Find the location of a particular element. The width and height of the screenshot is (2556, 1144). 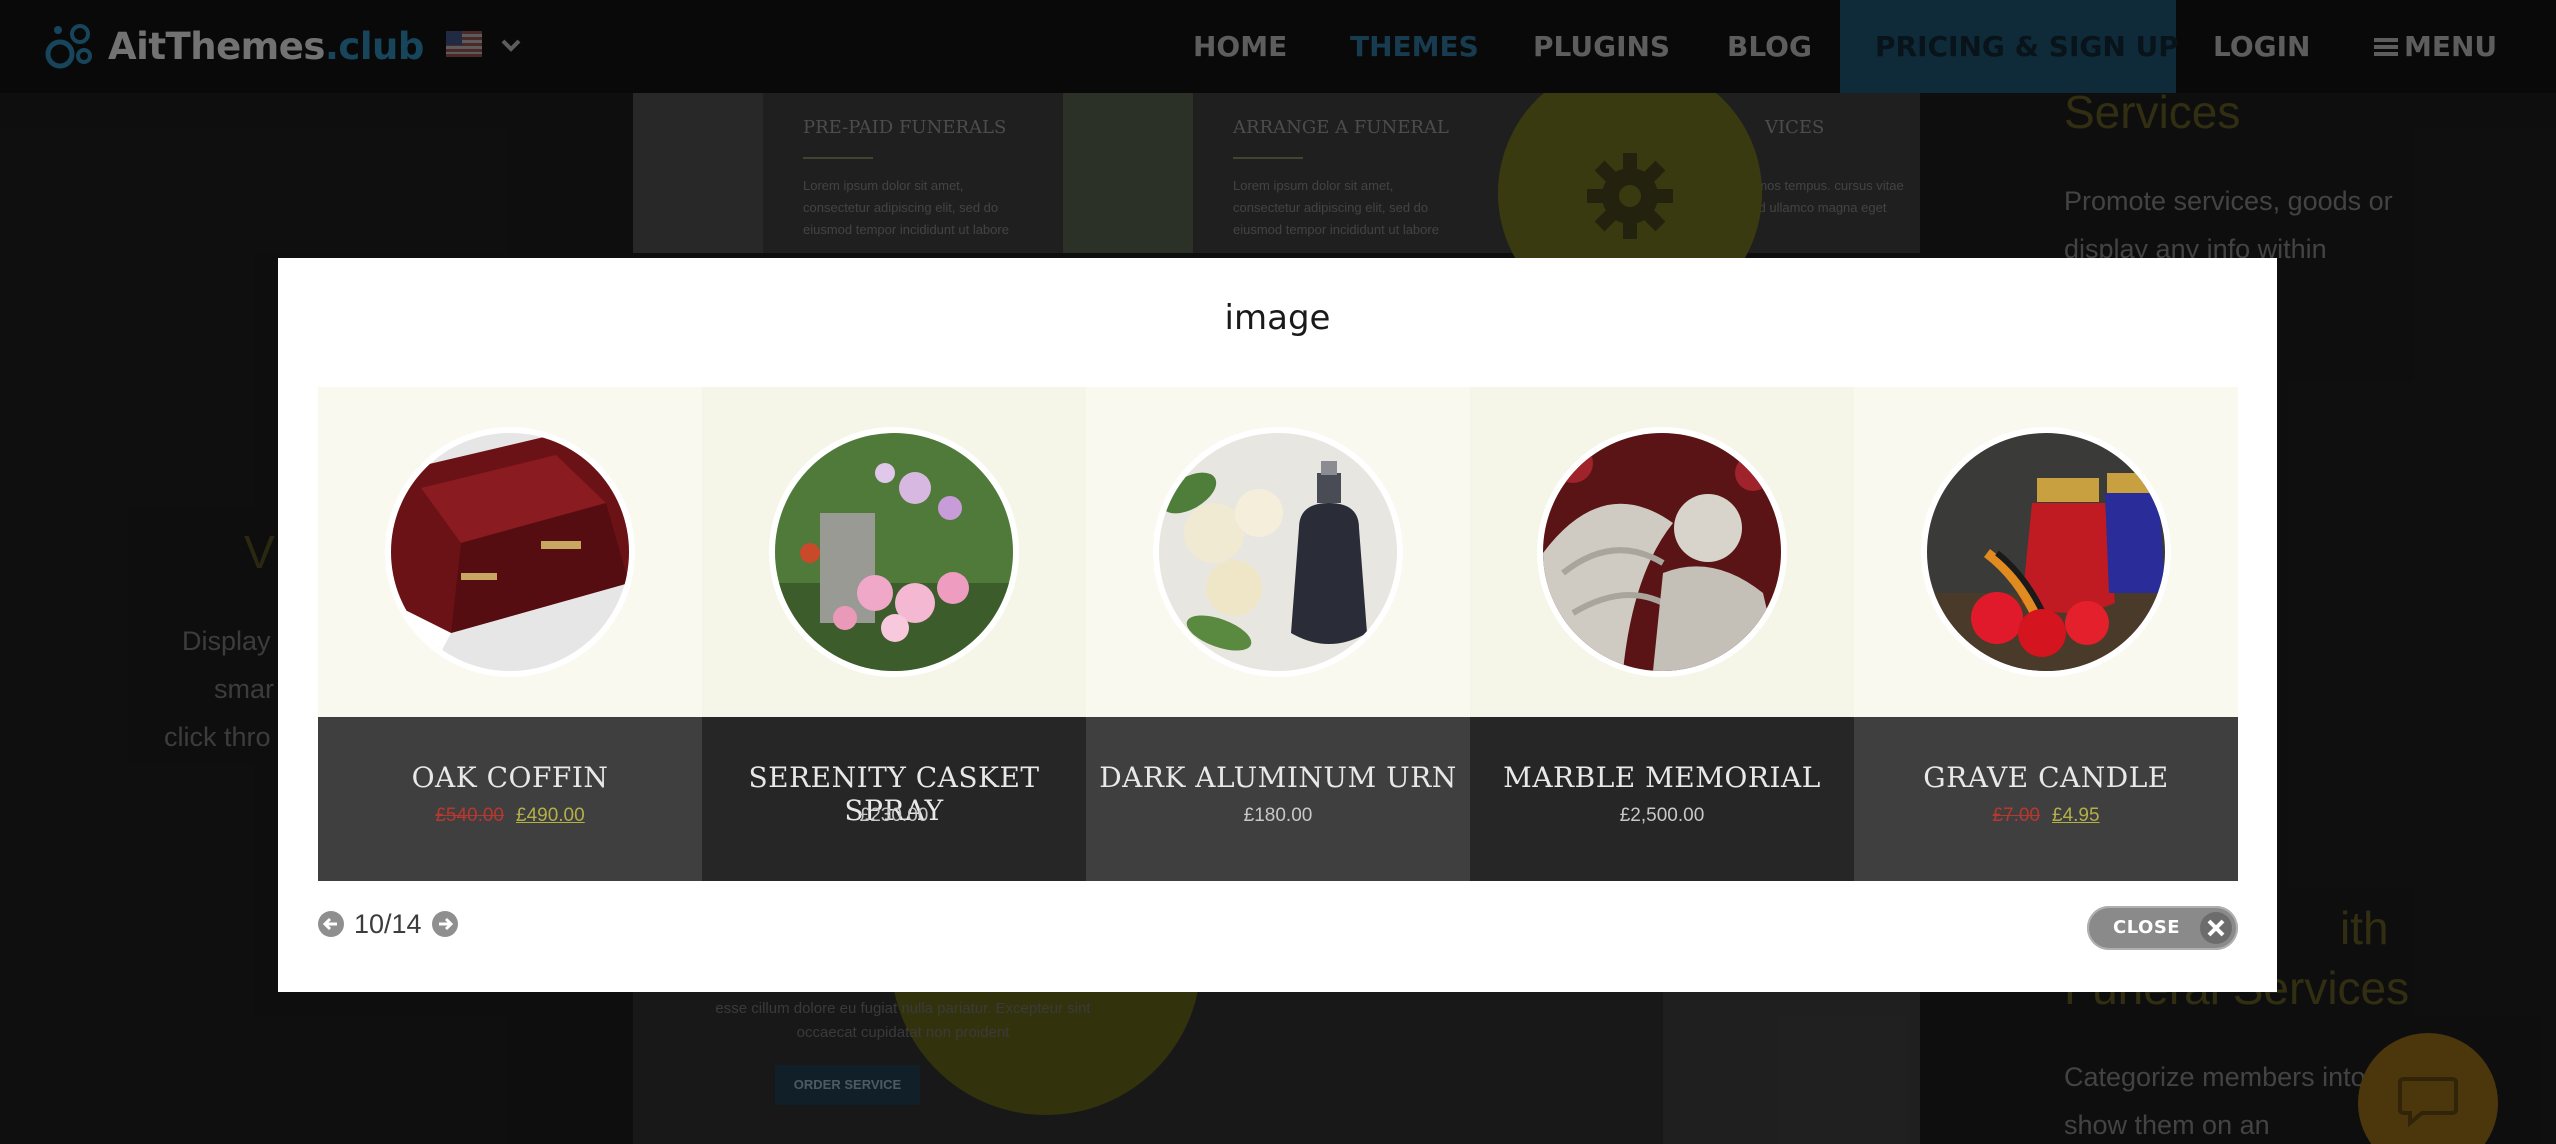

pager-counter: 10/14 is located at coordinates (388, 923).